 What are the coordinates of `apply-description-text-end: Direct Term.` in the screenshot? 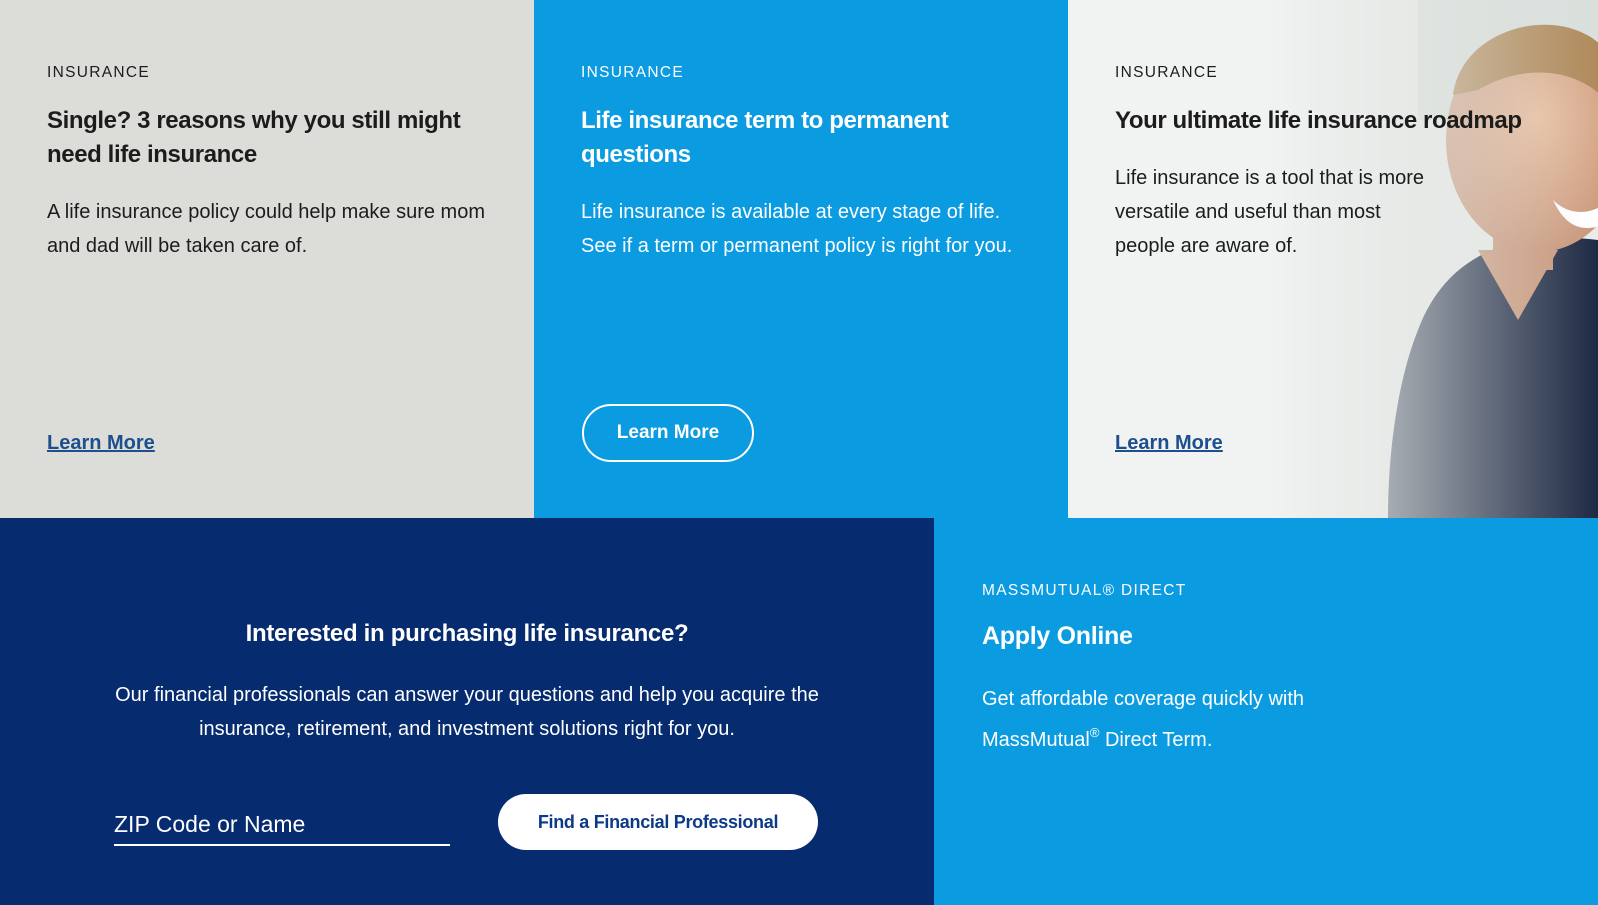 It's located at (1156, 740).